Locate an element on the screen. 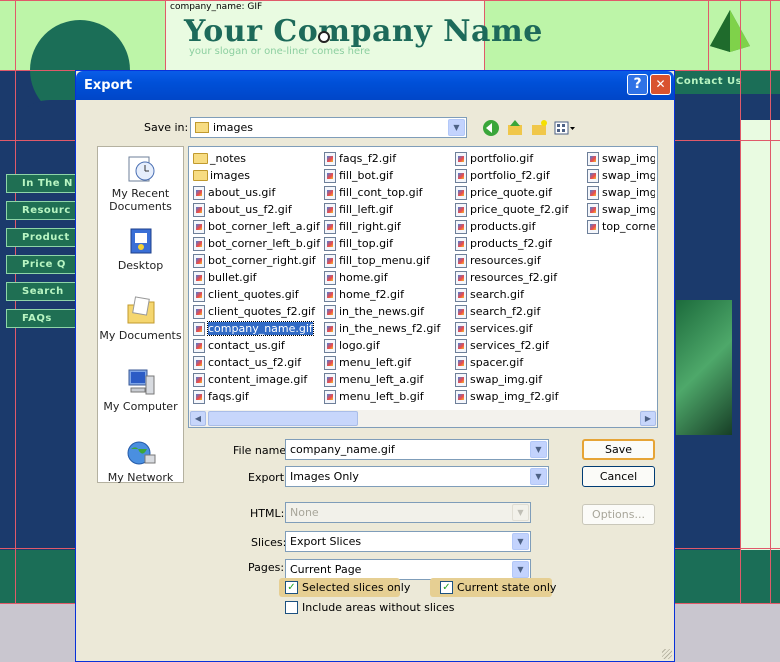 This screenshot has height=662, width=780. place-recent-documents: My Recent Documents is located at coordinates (140, 183).